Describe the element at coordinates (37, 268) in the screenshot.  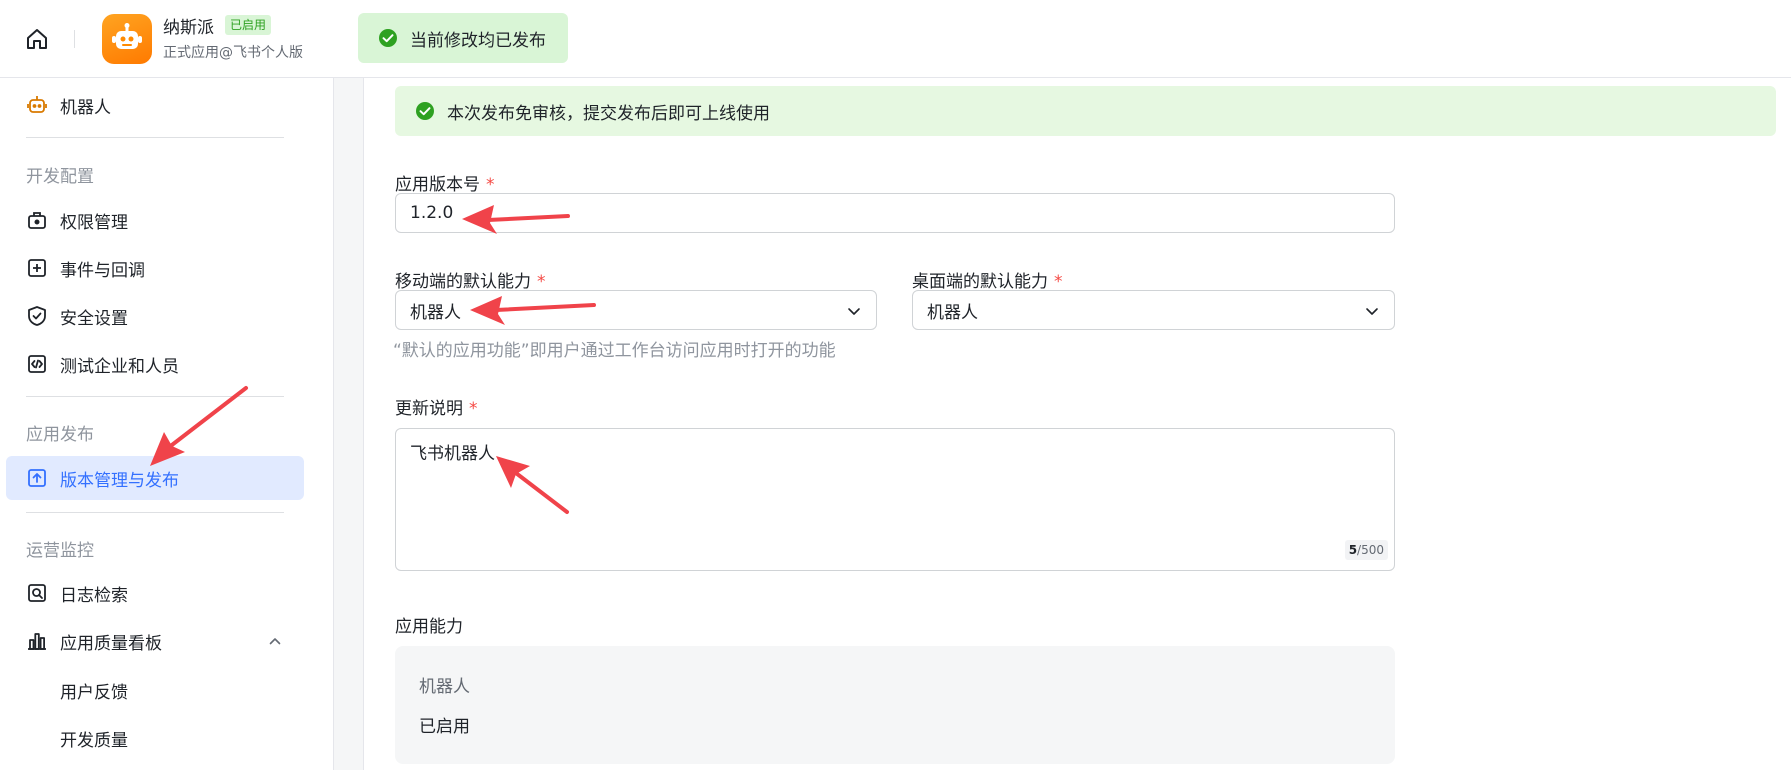
I see `add-square-icon` at that location.